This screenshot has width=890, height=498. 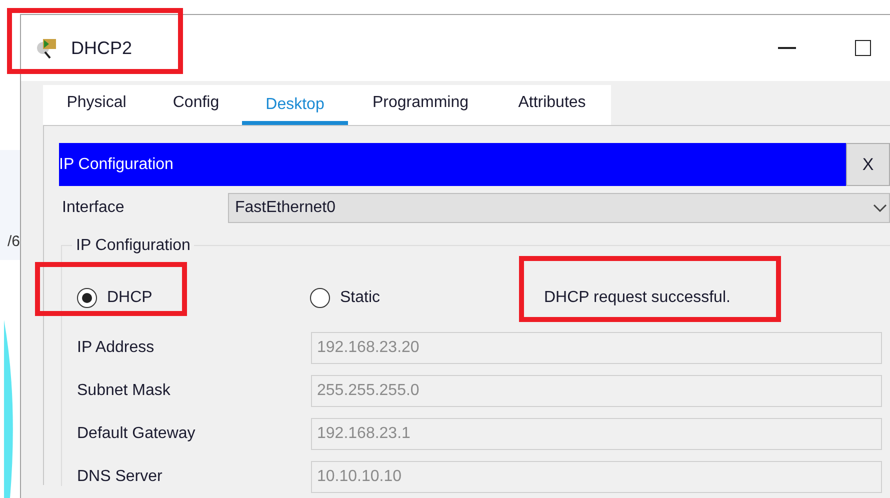 I want to click on tab: Desktop, so click(x=295, y=105).